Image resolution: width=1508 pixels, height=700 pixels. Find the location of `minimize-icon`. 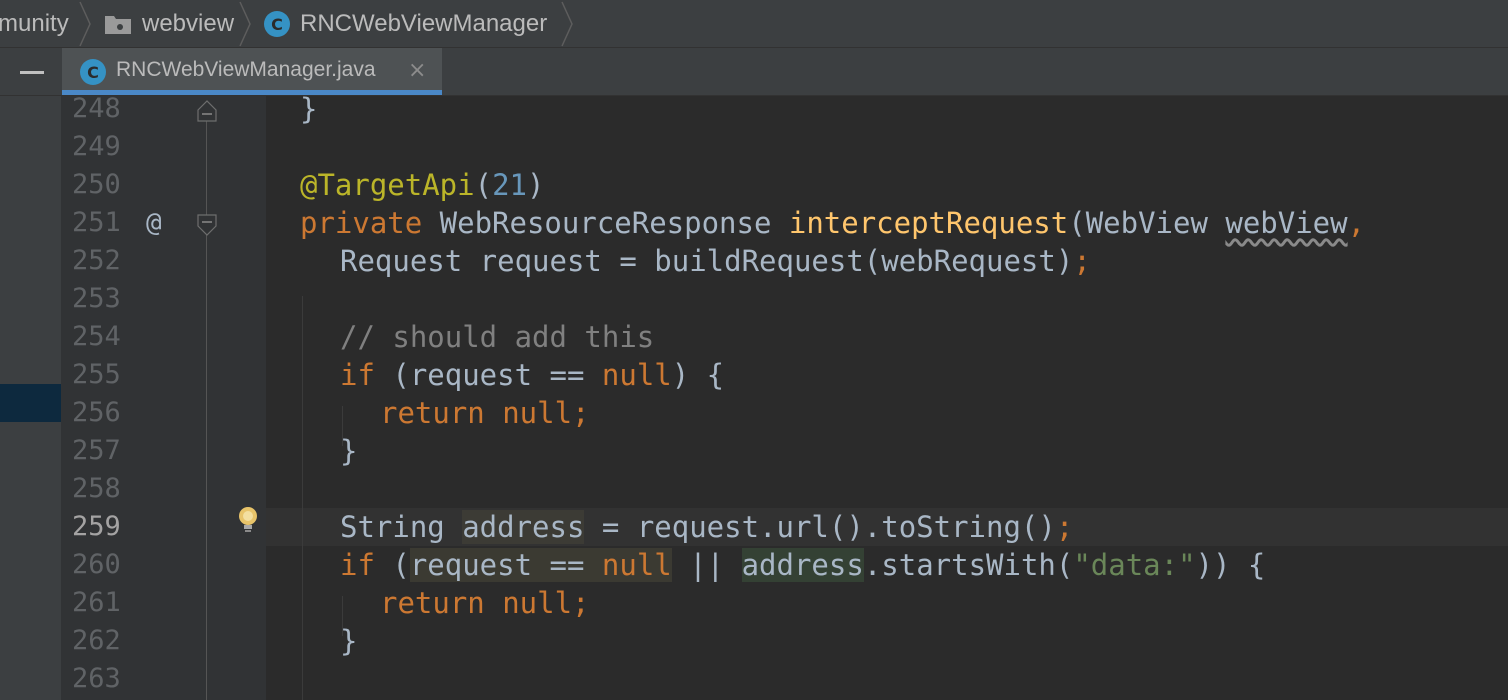

minimize-icon is located at coordinates (32, 72).